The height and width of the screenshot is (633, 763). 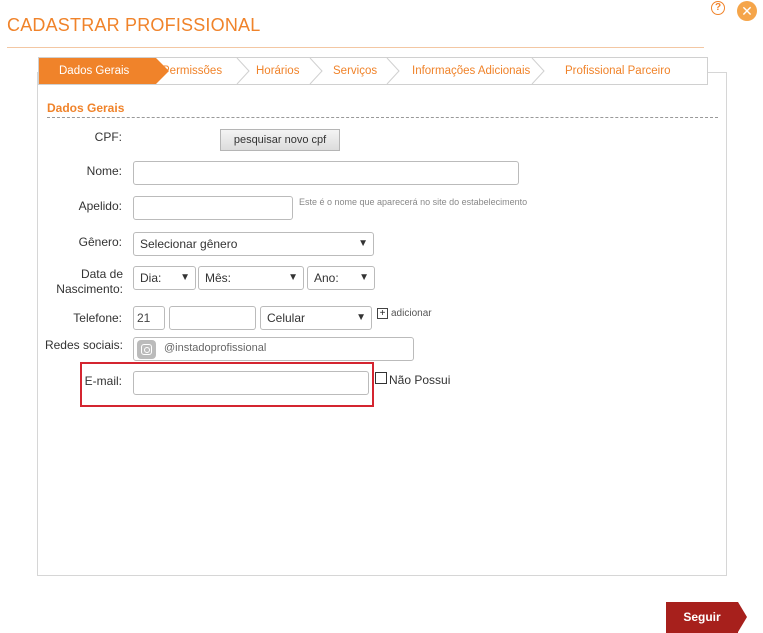 I want to click on telefone-numero-field, so click(x=212, y=318).